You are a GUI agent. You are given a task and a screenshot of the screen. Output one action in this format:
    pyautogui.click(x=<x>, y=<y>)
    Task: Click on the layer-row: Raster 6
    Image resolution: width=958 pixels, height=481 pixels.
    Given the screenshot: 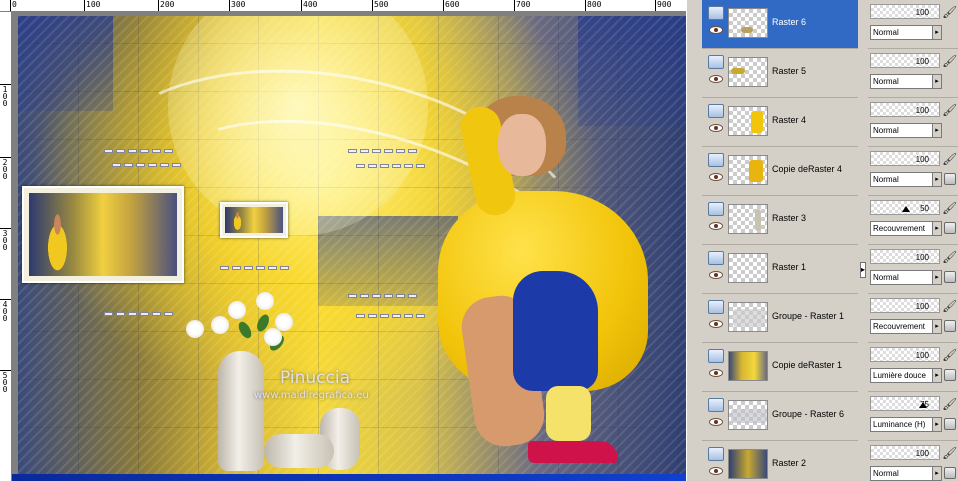 What is the action you would take?
    pyautogui.click(x=780, y=24)
    